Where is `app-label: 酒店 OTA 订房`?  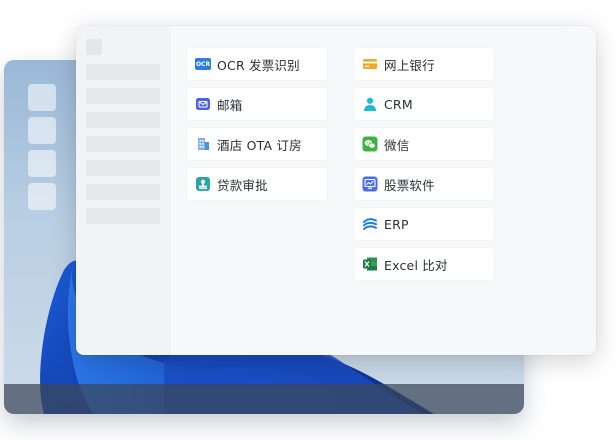 app-label: 酒店 OTA 订房 is located at coordinates (259, 145).